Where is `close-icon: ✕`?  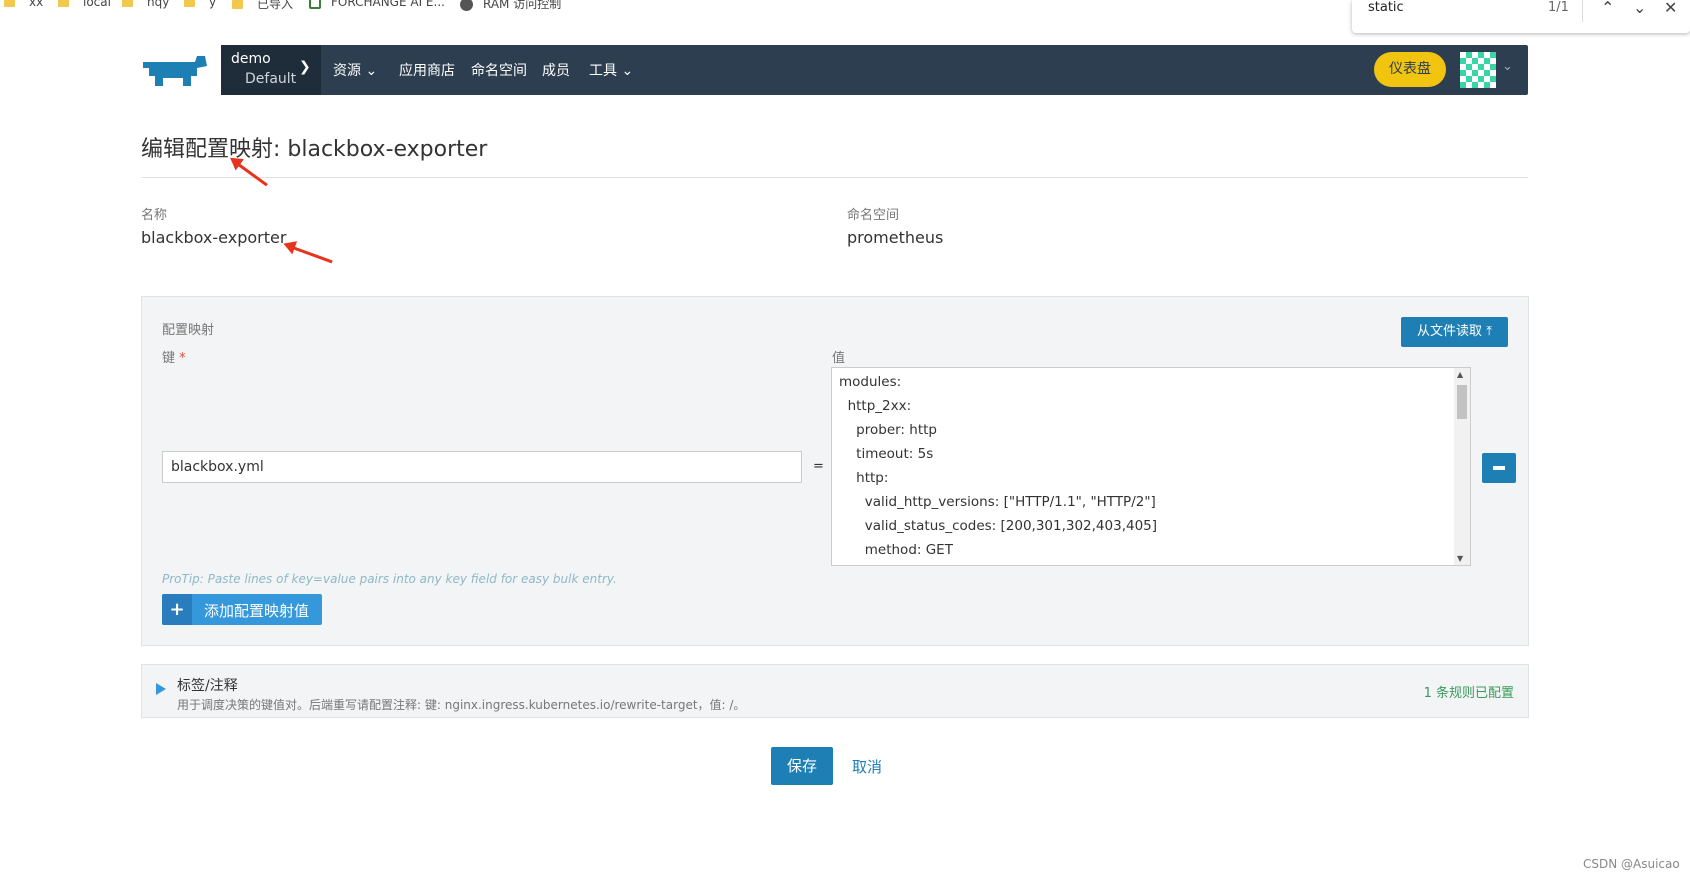
close-icon: ✕ is located at coordinates (1670, 8).